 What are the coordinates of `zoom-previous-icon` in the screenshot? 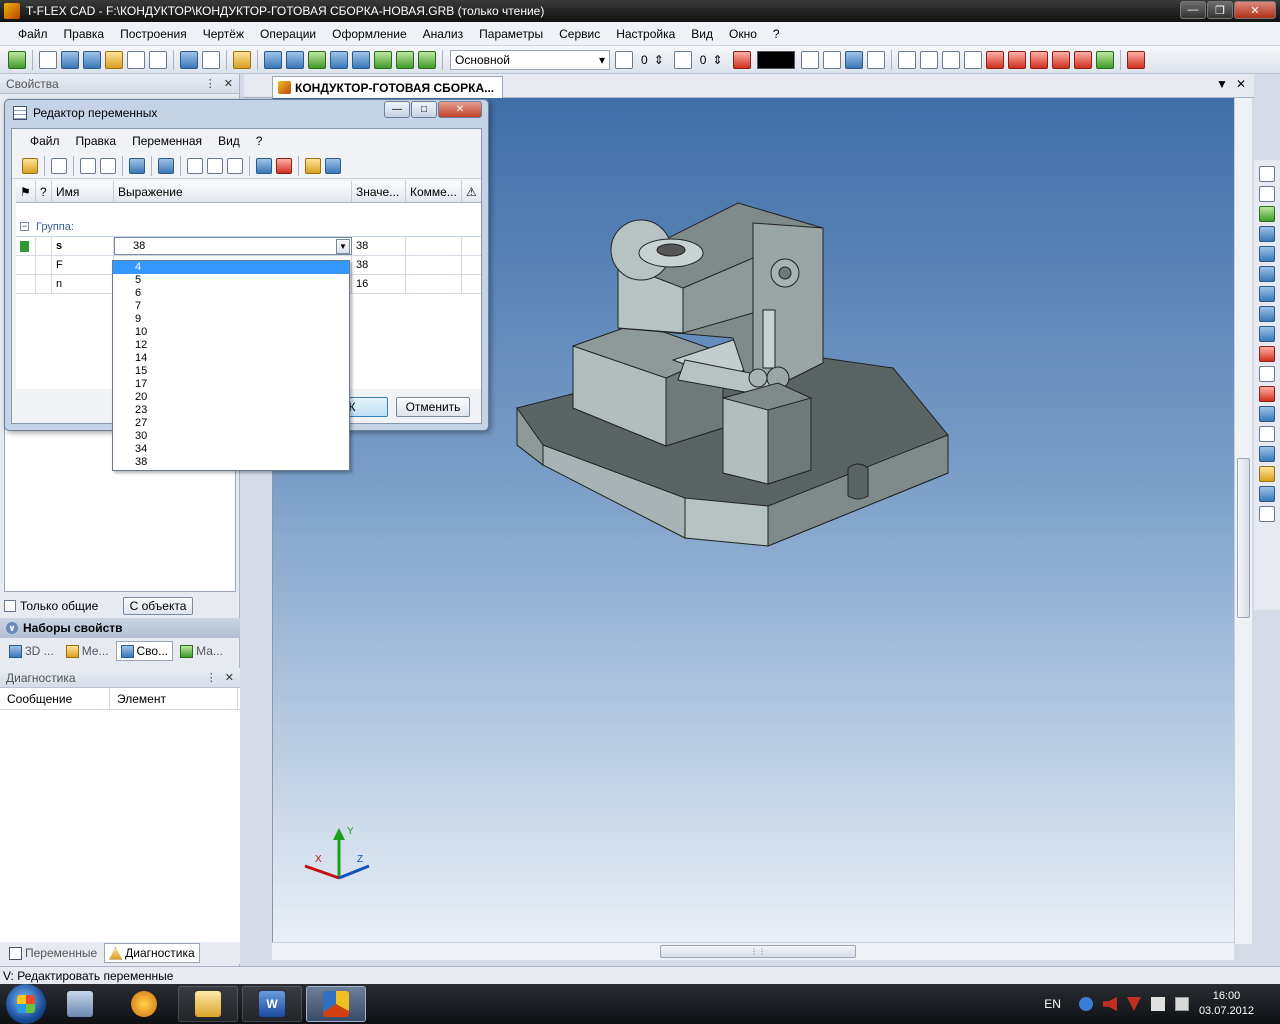 It's located at (1267, 294).